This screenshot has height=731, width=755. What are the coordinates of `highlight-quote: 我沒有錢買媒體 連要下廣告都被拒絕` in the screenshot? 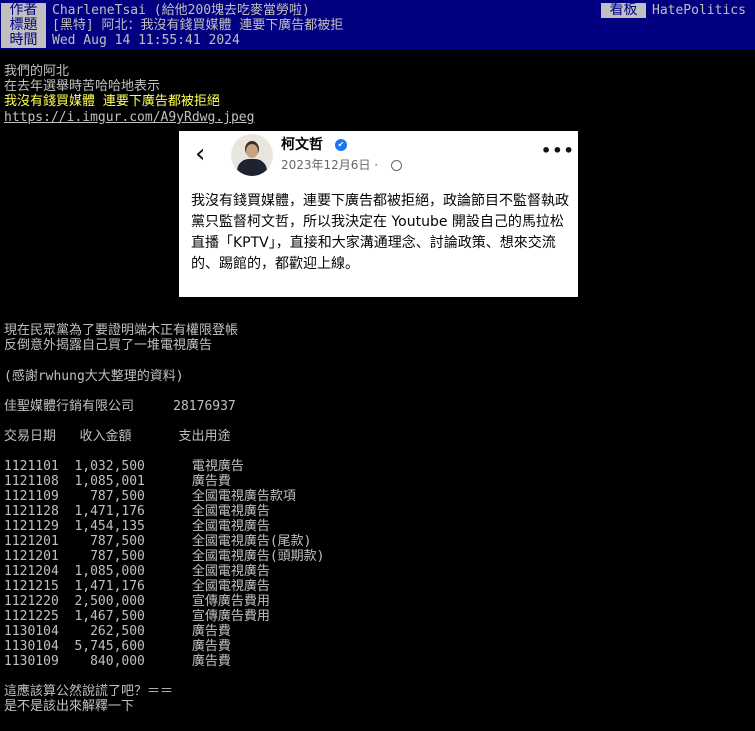 It's located at (112, 101).